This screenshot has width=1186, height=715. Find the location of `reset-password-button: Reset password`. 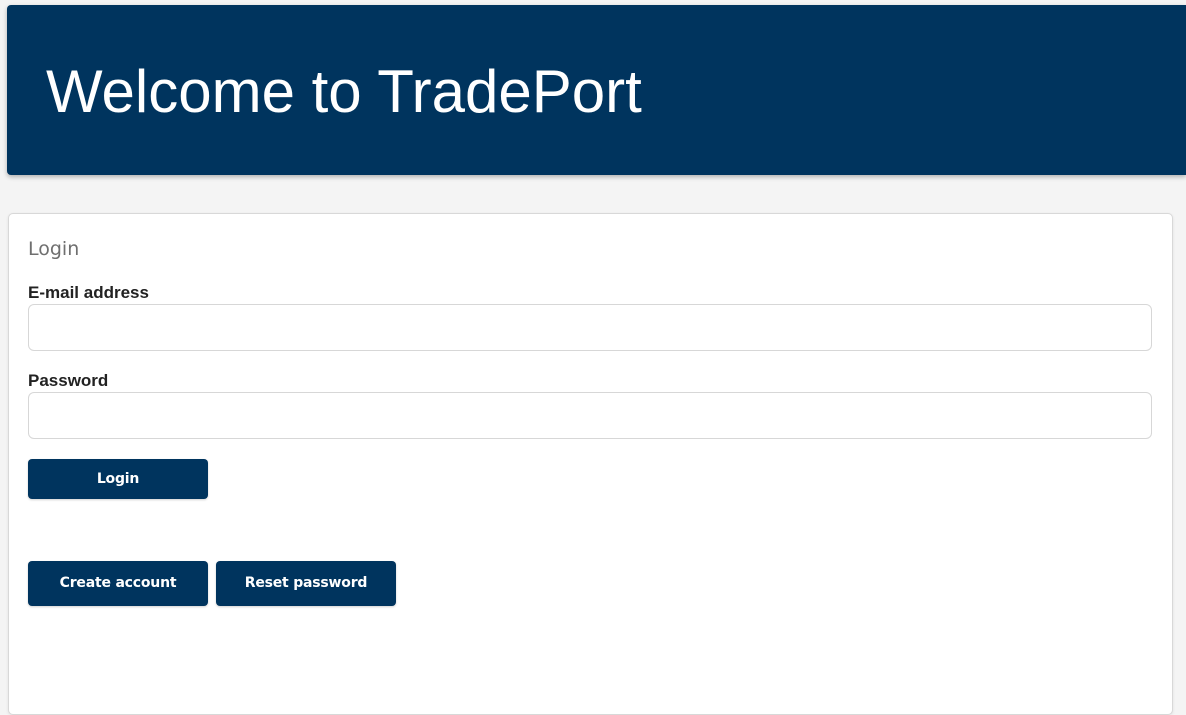

reset-password-button: Reset password is located at coordinates (306, 583).